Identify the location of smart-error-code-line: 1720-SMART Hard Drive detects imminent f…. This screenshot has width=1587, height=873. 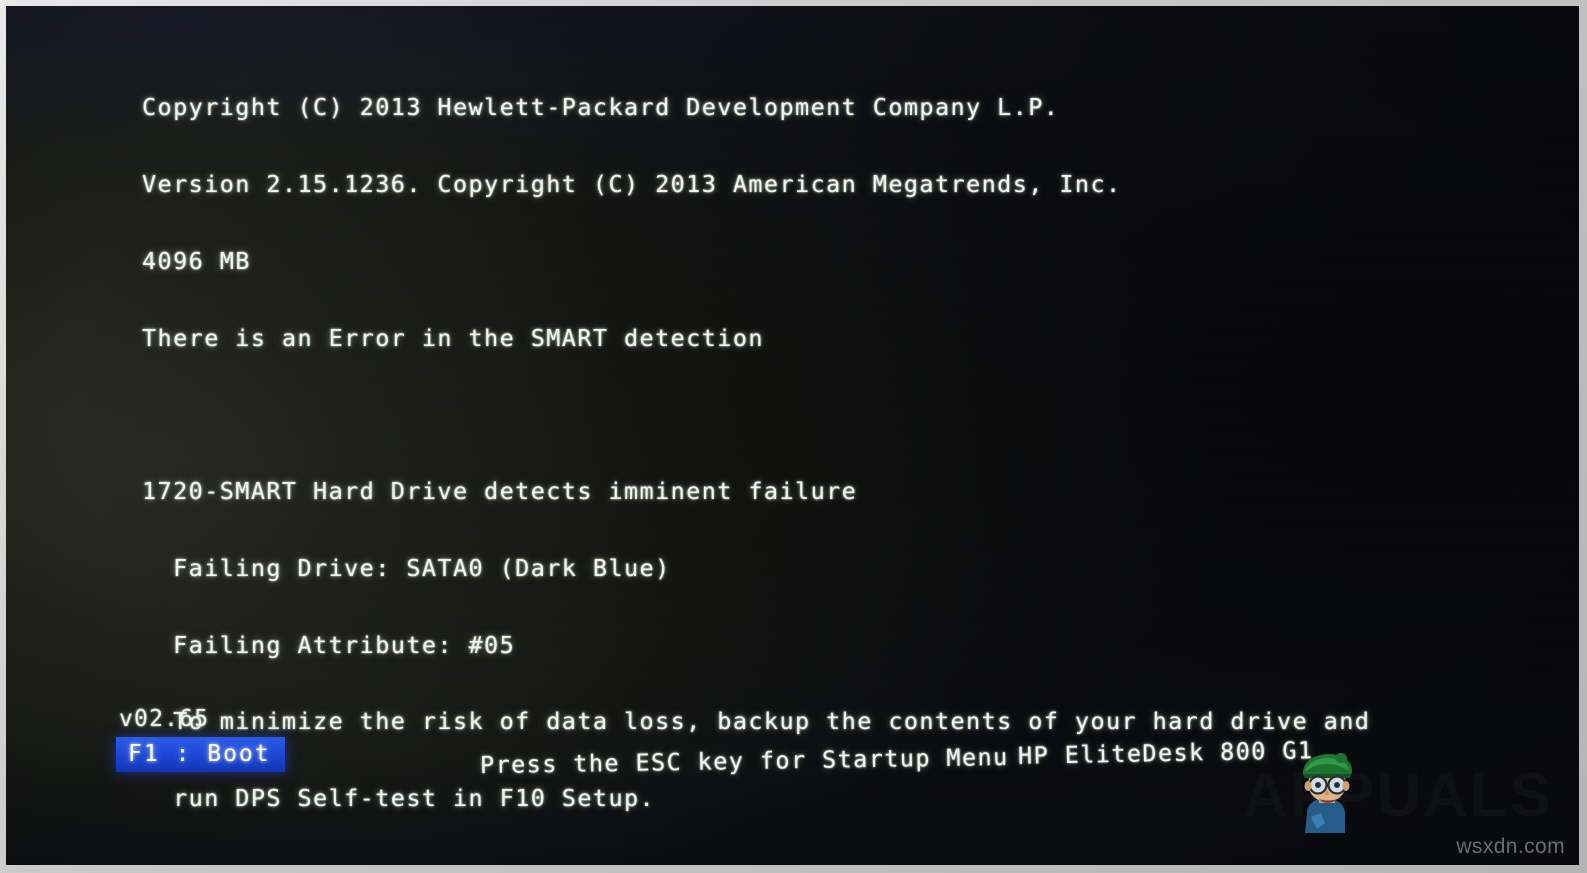
(500, 491).